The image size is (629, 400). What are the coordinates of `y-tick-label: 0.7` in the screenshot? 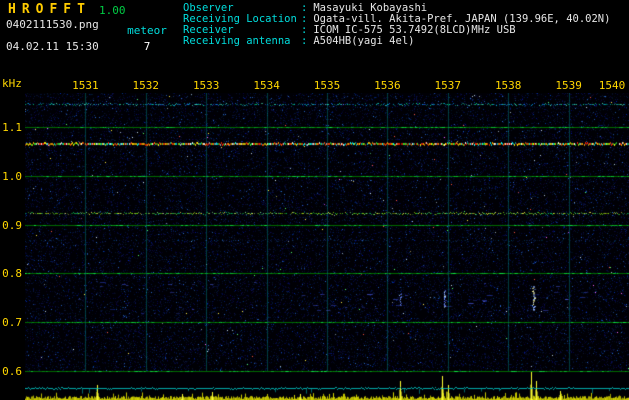 It's located at (12, 323).